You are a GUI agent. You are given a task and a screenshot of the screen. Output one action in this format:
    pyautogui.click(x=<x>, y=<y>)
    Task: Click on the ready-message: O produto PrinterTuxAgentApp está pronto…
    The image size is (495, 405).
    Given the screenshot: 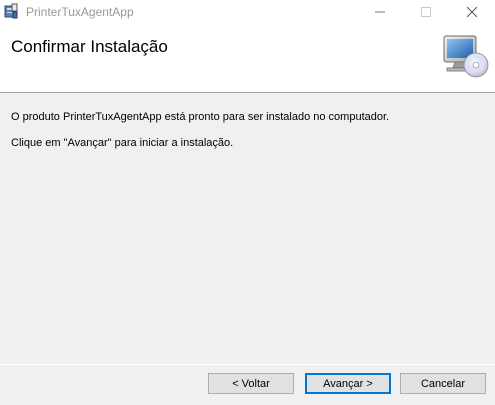 What is the action you would take?
    pyautogui.click(x=200, y=117)
    